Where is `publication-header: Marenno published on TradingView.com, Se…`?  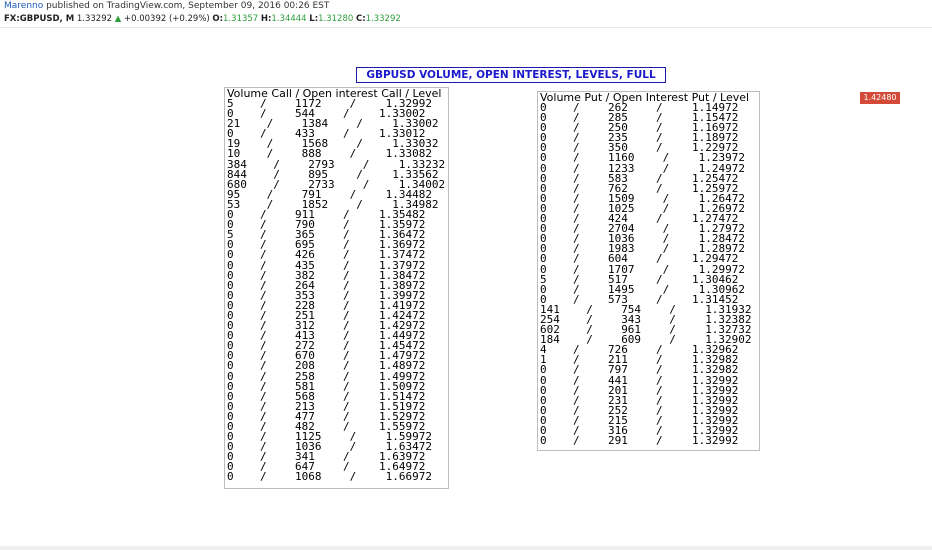 publication-header: Marenno published on TradingView.com, Se… is located at coordinates (466, 14).